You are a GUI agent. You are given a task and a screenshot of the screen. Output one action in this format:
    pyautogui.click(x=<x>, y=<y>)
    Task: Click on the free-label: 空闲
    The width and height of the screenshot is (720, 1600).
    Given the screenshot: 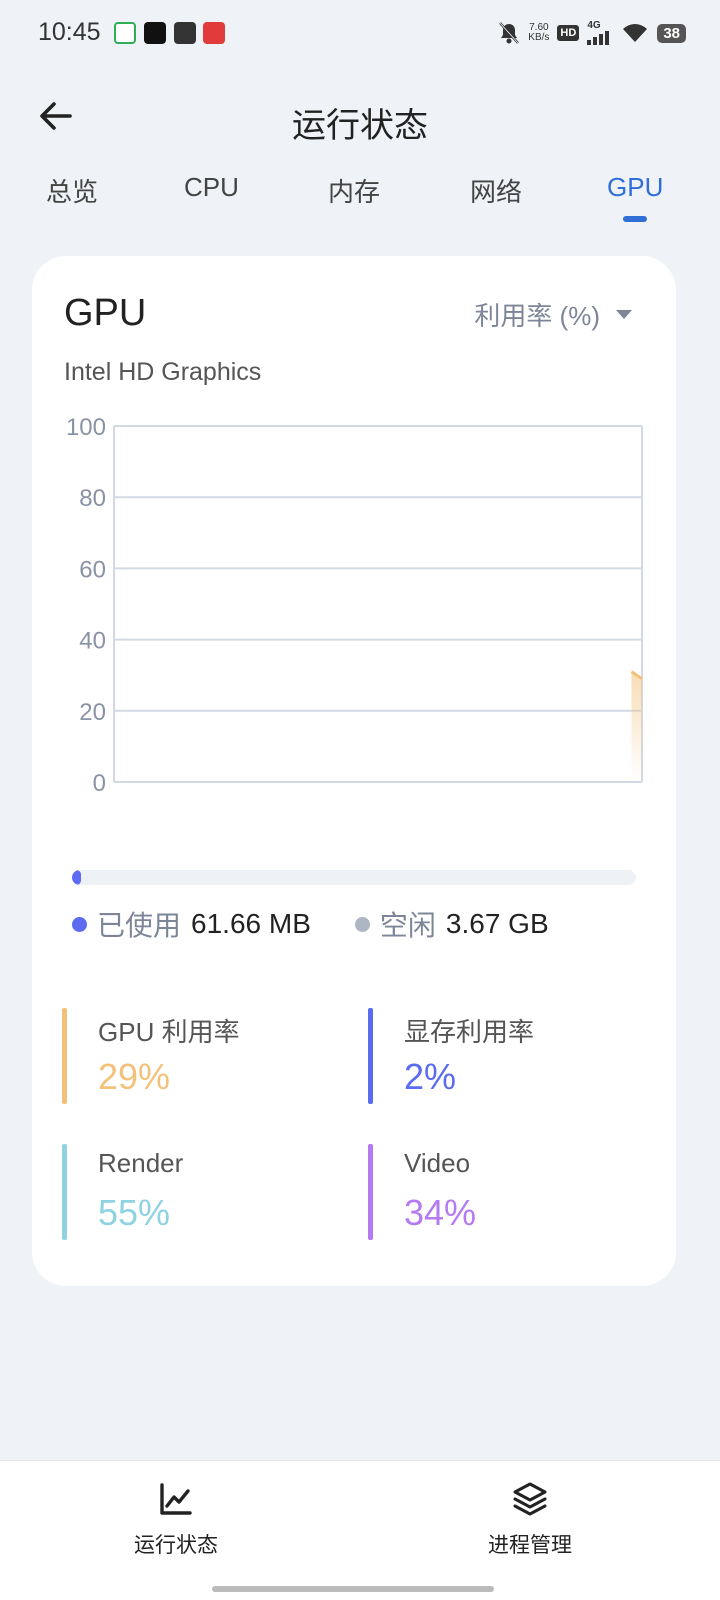 What is the action you would take?
    pyautogui.click(x=407, y=925)
    